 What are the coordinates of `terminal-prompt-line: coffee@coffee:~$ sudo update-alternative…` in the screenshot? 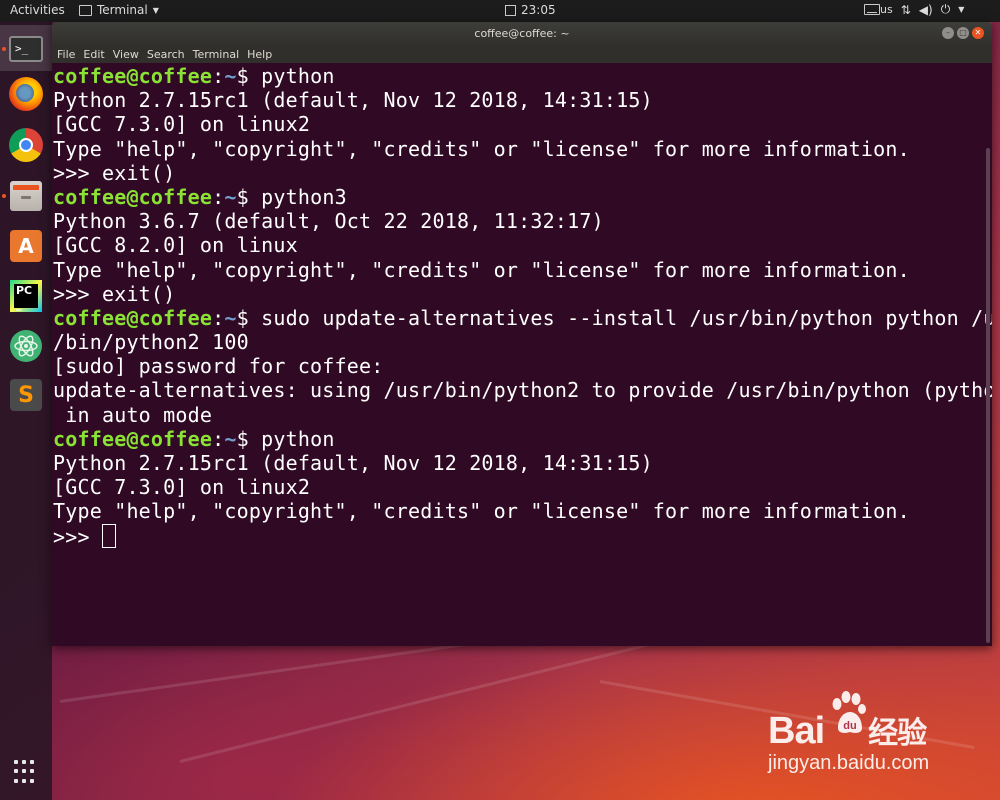 It's located at (522, 318).